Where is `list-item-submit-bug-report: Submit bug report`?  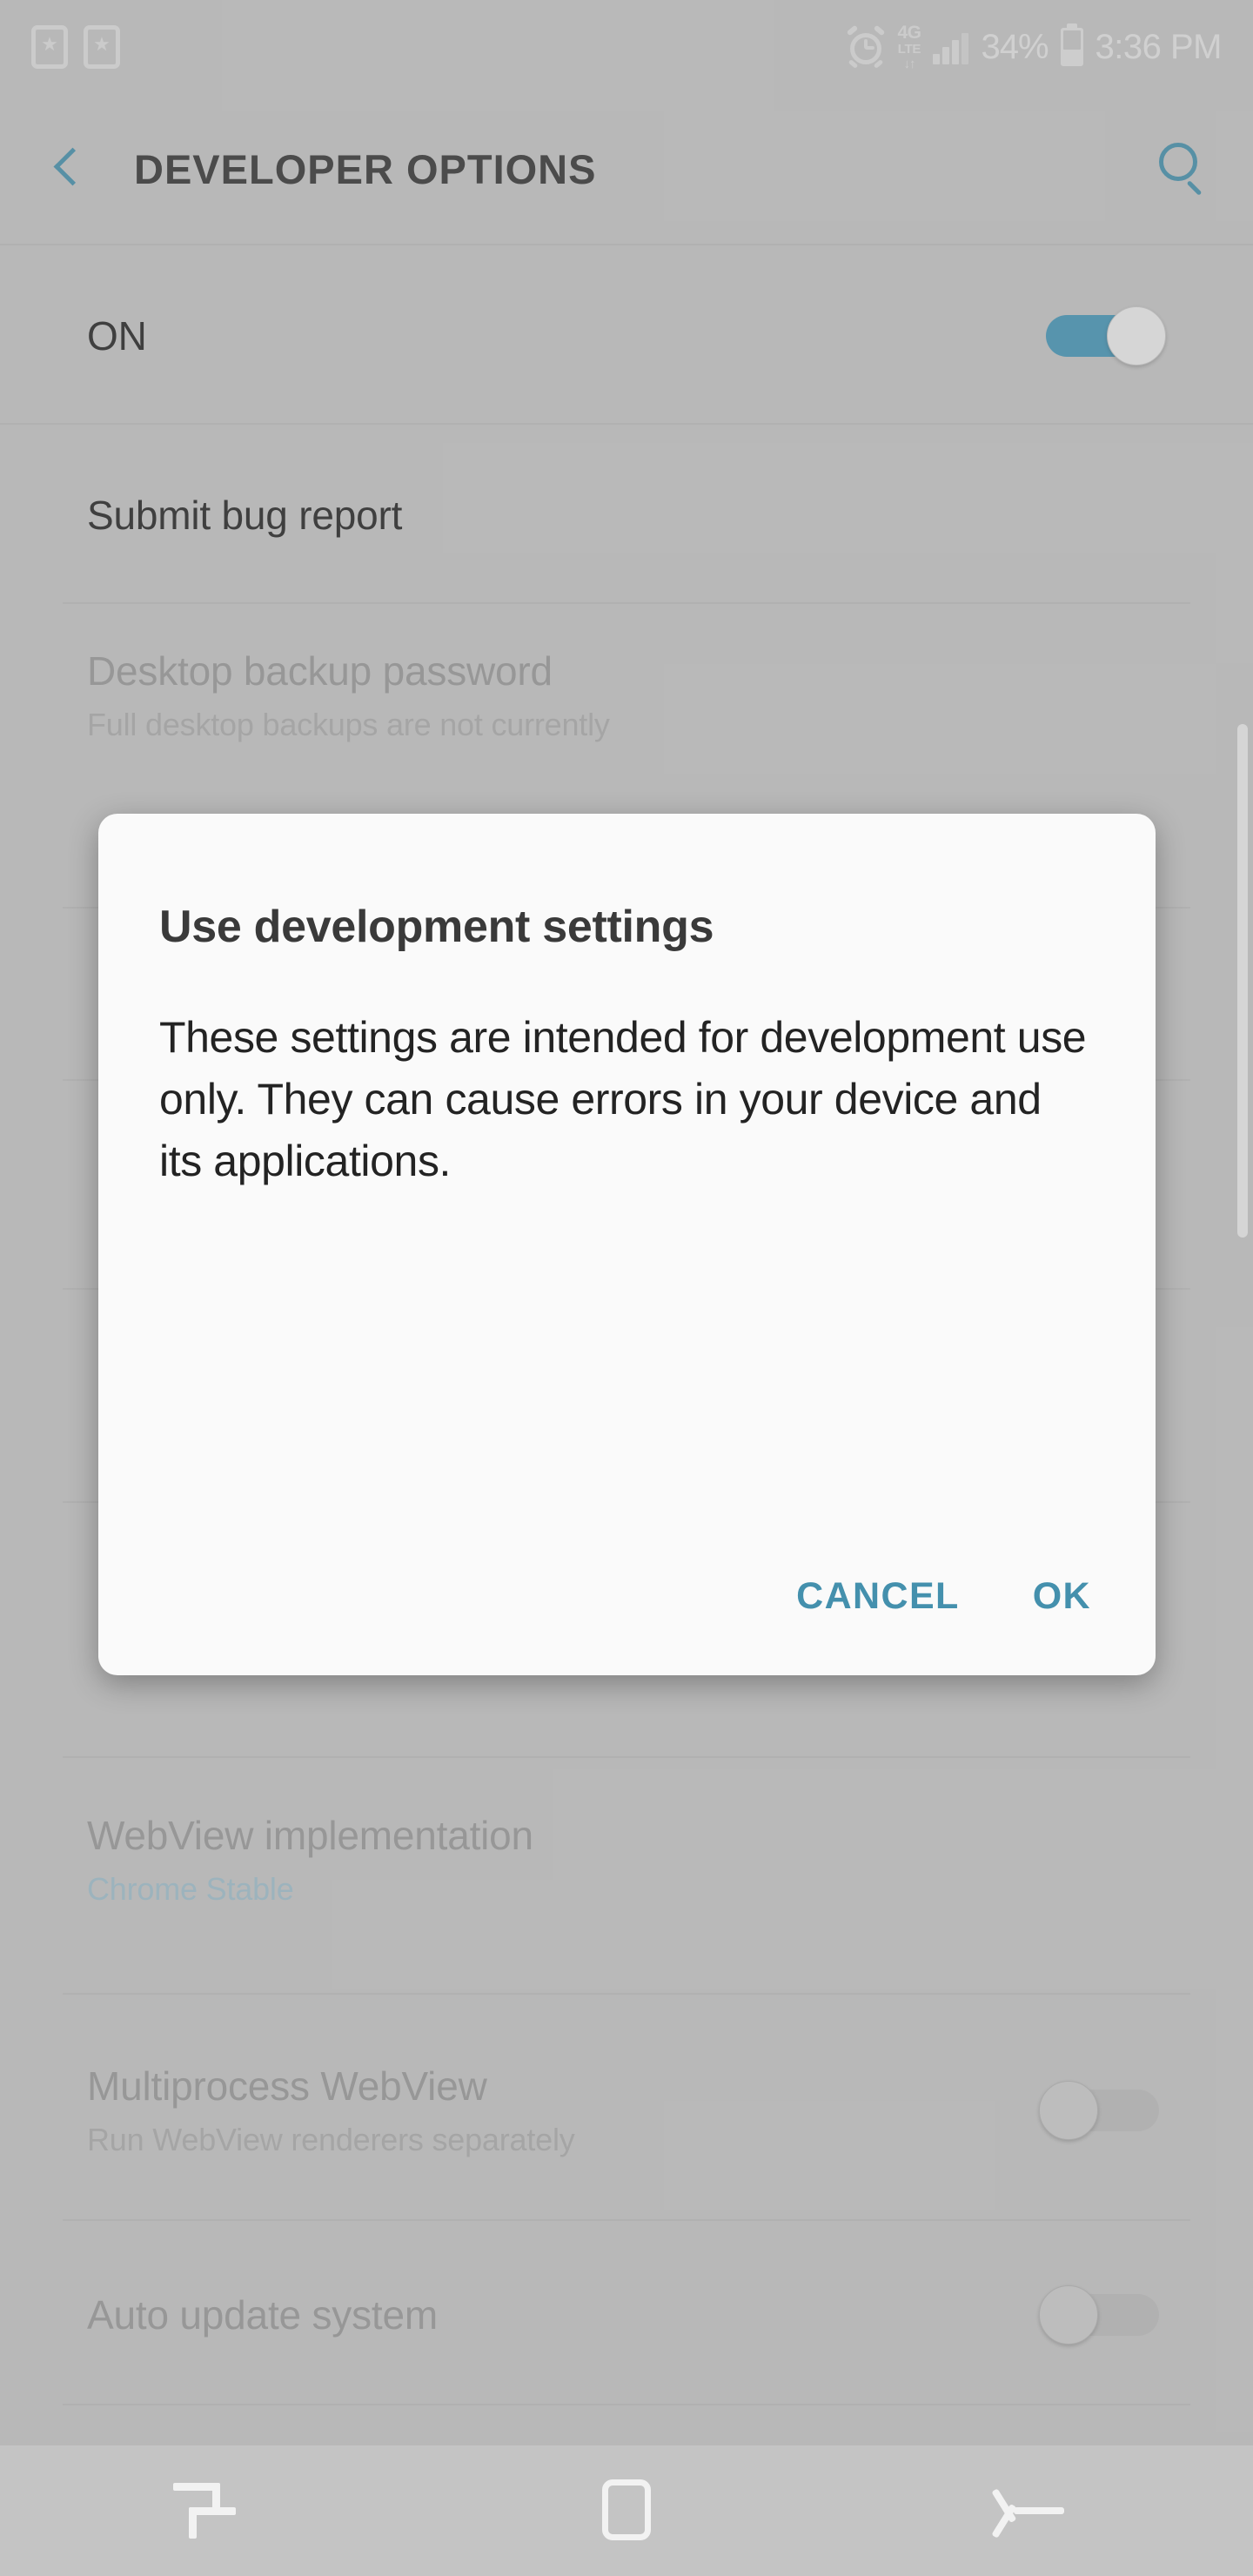 list-item-submit-bug-report: Submit bug report is located at coordinates (626, 515).